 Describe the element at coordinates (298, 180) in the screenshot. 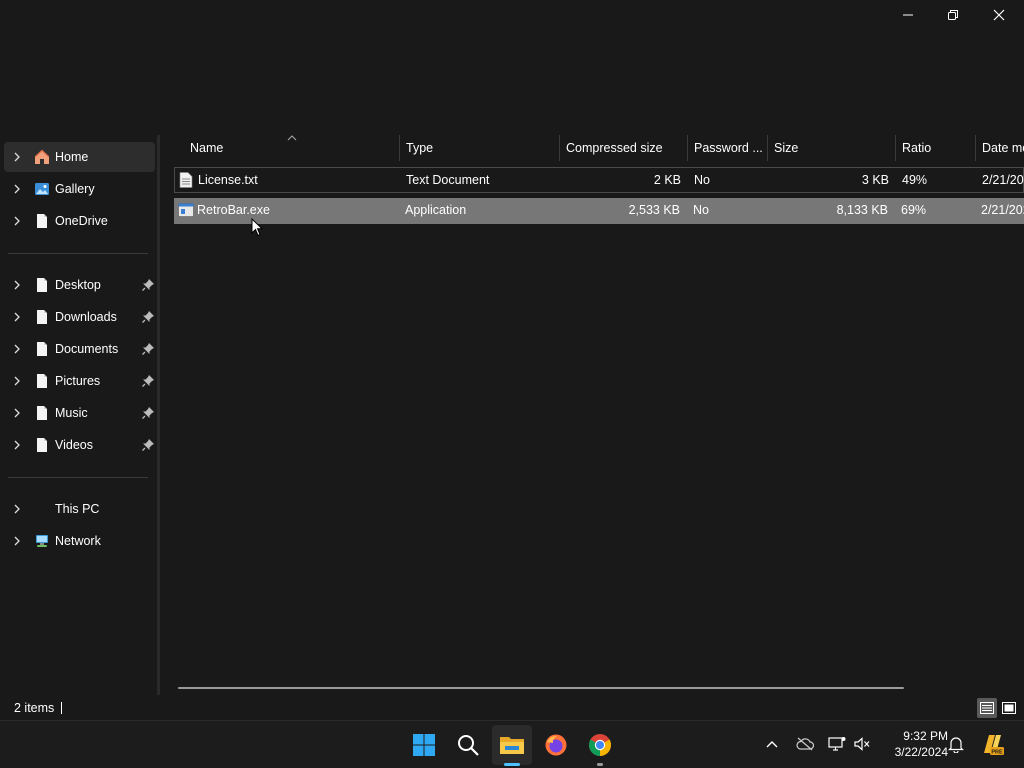

I see `file-name: License.txt` at that location.